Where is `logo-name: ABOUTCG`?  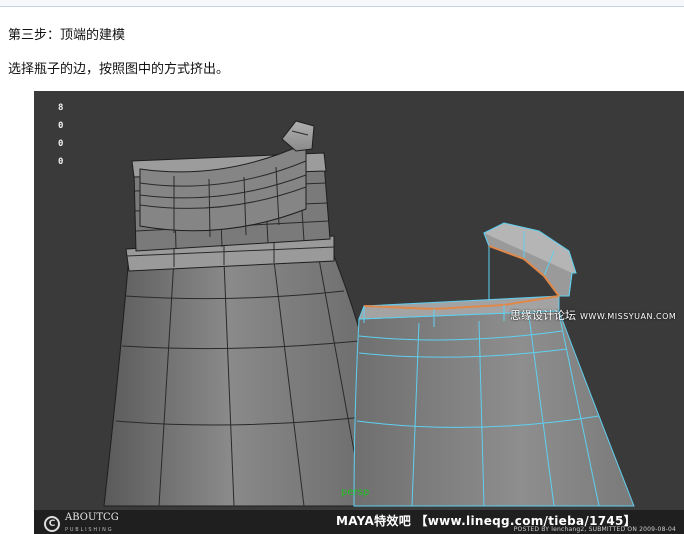 logo-name: ABOUTCG is located at coordinates (92, 517).